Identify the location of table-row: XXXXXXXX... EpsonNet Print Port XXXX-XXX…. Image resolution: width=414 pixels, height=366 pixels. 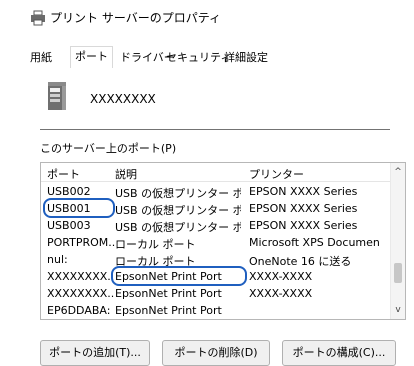
(215, 293).